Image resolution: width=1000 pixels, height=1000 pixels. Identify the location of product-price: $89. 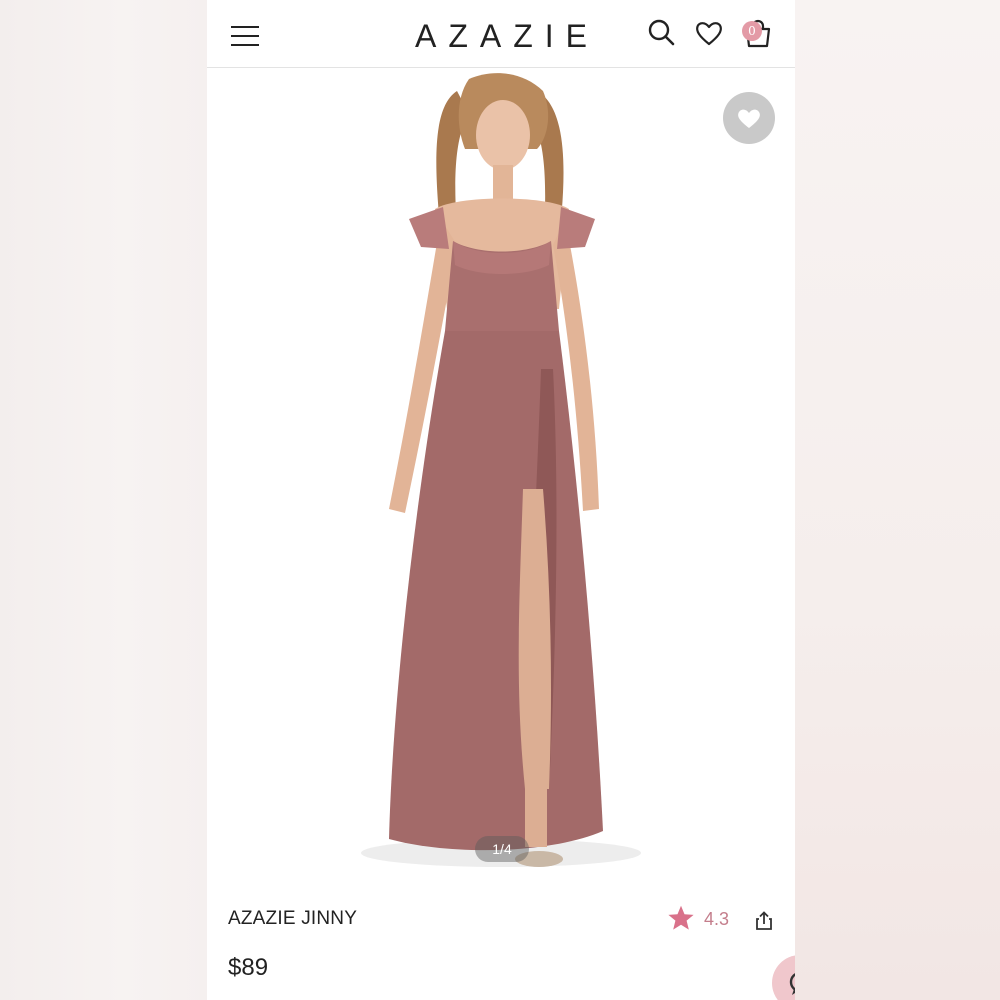
(248, 967).